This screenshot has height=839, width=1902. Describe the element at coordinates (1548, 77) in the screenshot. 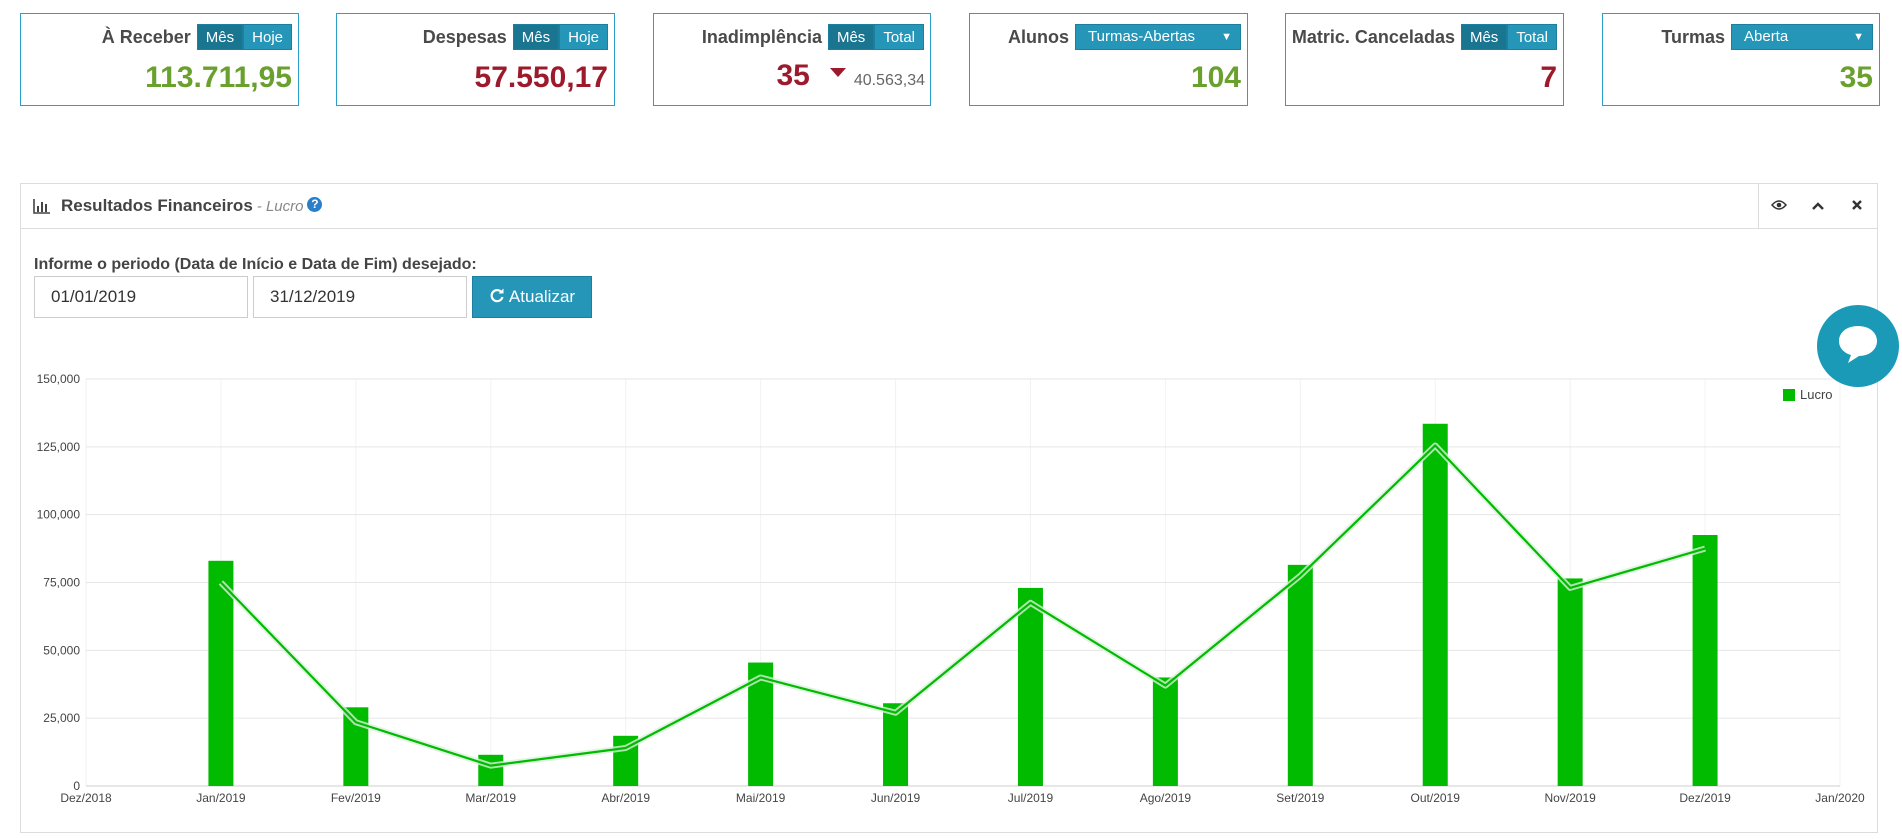

I see `card-canceladas-value: 7` at that location.